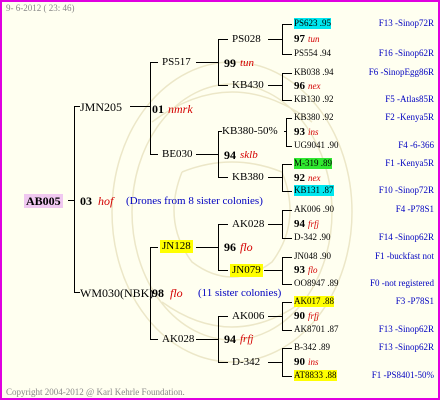 The width and height of the screenshot is (440, 400). I want to click on sinop-ak017: F3 -P78S1, so click(414, 301).